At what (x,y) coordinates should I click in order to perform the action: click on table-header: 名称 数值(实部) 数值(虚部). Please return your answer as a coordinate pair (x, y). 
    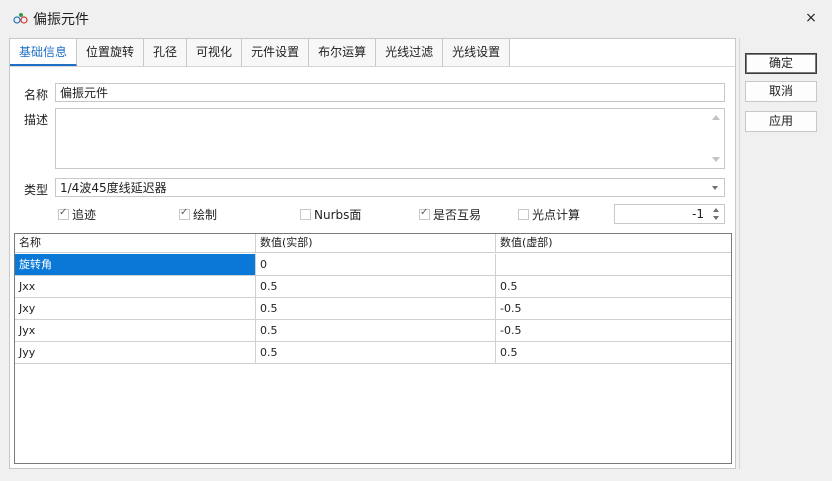
    Looking at the image, I should click on (373, 243).